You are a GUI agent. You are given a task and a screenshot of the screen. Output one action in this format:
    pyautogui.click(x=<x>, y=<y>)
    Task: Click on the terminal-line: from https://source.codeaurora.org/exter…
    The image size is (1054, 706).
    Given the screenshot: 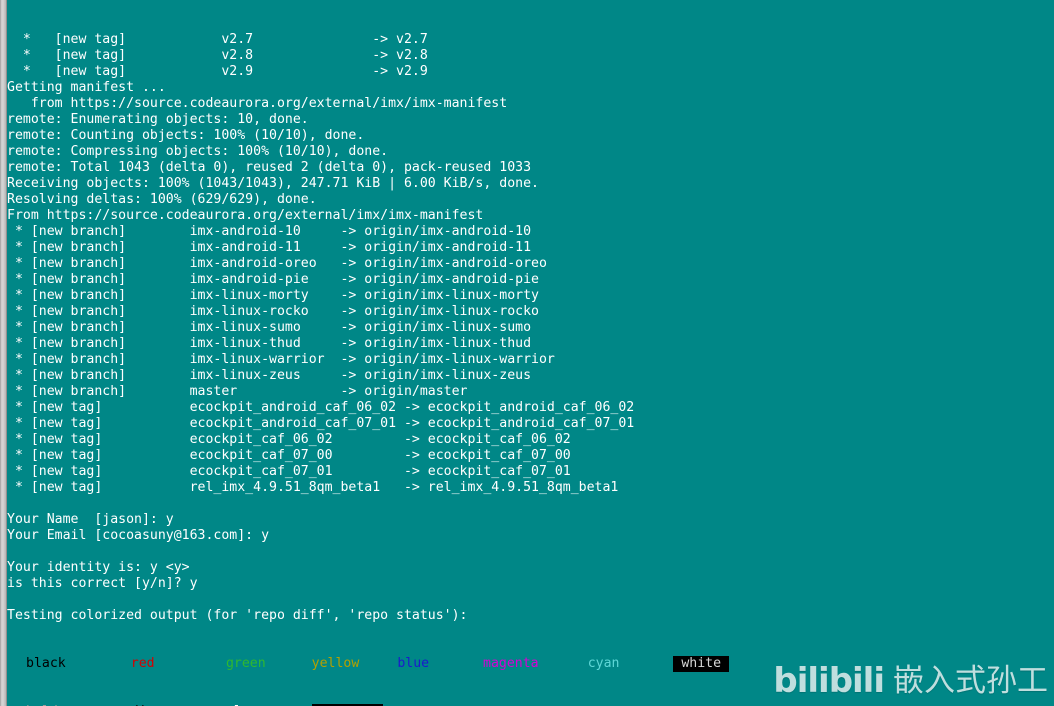 What is the action you would take?
    pyautogui.click(x=257, y=103)
    